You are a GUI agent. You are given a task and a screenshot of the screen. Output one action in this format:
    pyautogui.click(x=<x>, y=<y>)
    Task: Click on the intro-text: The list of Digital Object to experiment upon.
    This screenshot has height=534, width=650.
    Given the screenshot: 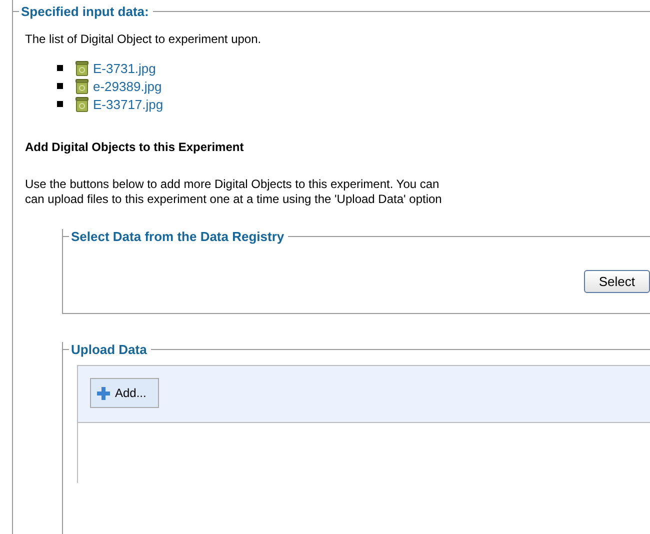 What is the action you would take?
    pyautogui.click(x=143, y=39)
    